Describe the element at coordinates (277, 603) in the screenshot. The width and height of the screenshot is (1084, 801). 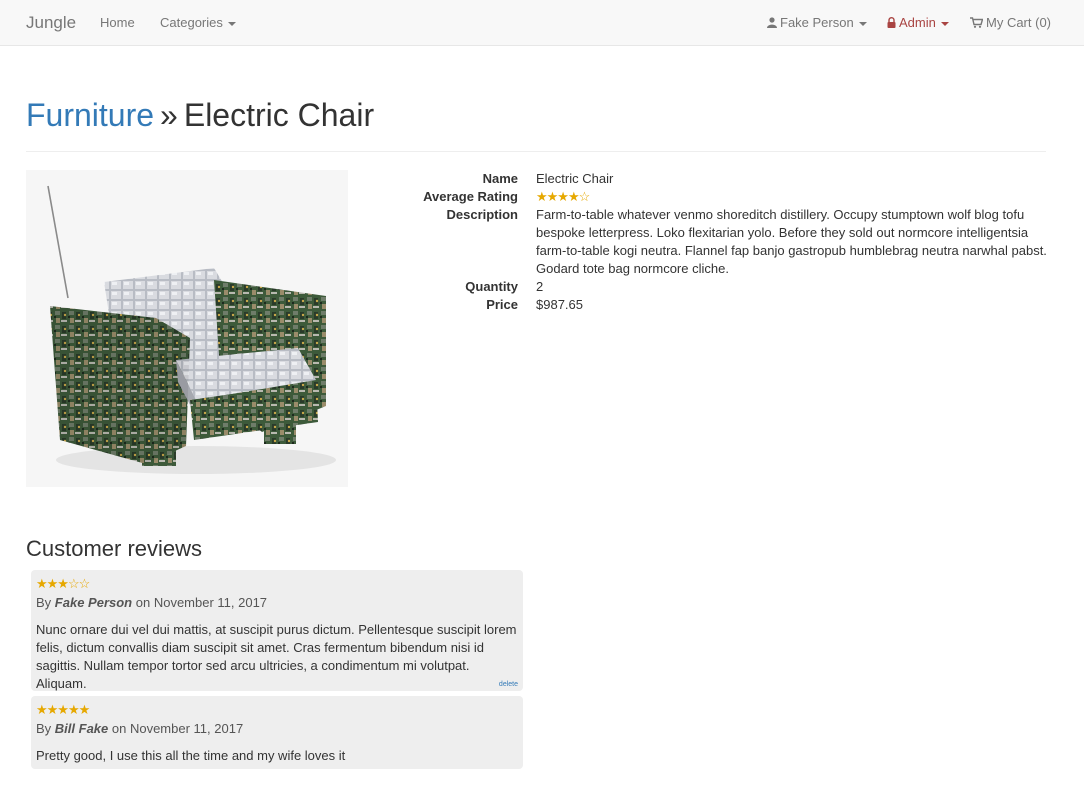
I see `review-byline: By Fake Person on November 11, 2017` at that location.